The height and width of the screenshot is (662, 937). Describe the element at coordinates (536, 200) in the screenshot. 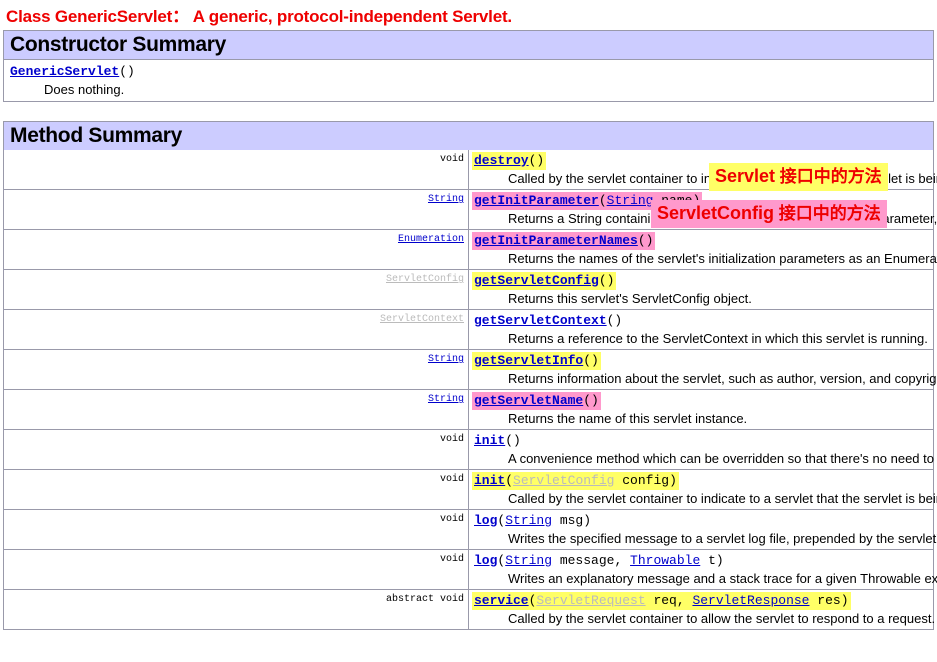

I see `method-name-link: getInitParameter` at that location.